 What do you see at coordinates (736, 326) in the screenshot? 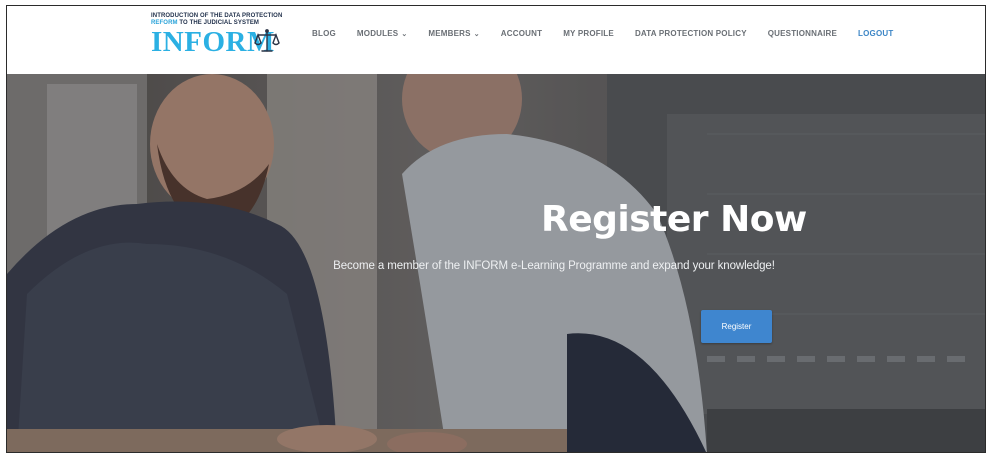
I see `register-button: Register` at bounding box center [736, 326].